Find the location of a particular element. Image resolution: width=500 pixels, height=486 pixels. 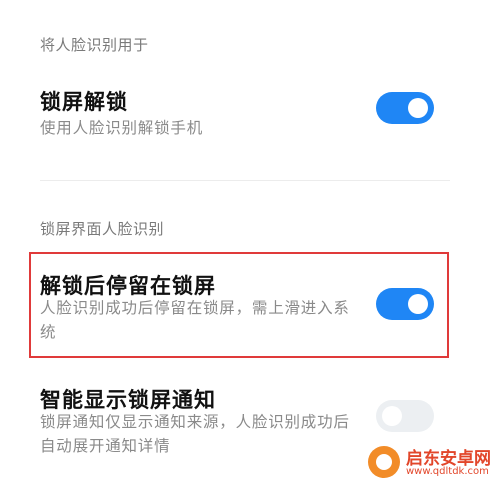

section-header-lock-screen-face: 锁屏界面人脸识别 is located at coordinates (102, 229).